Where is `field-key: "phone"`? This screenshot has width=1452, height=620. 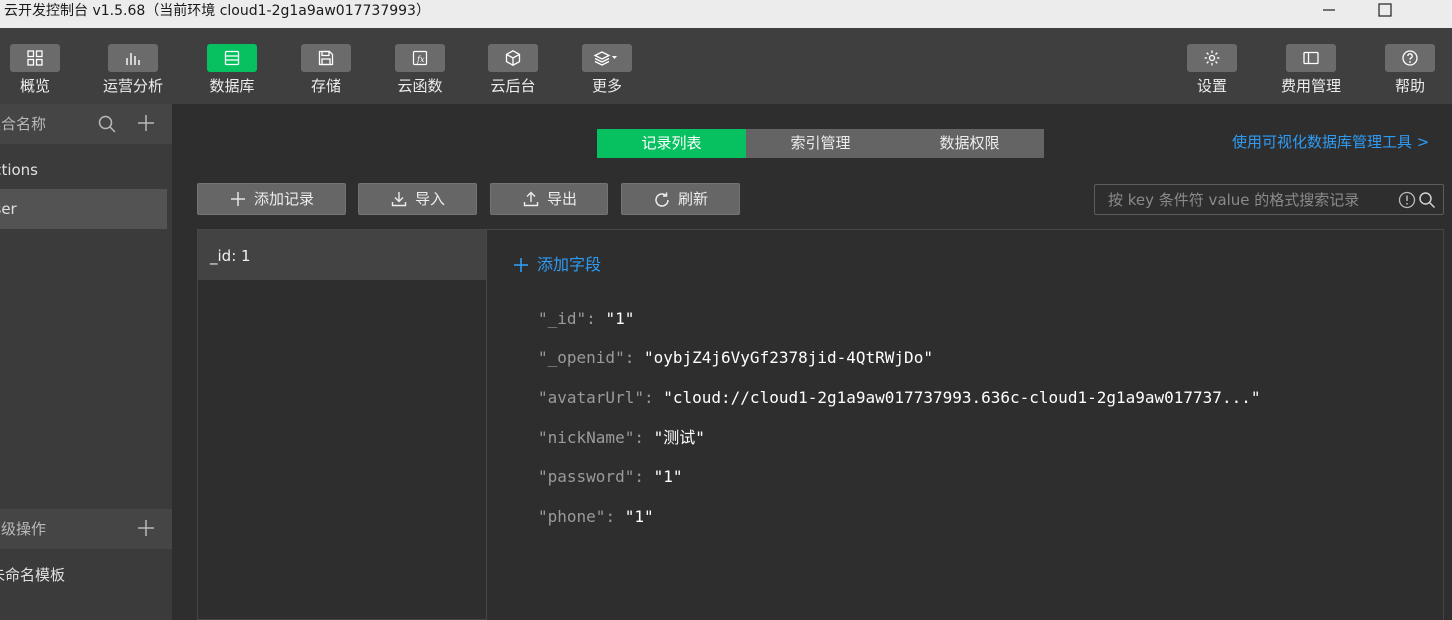
field-key: "phone" is located at coordinates (572, 516).